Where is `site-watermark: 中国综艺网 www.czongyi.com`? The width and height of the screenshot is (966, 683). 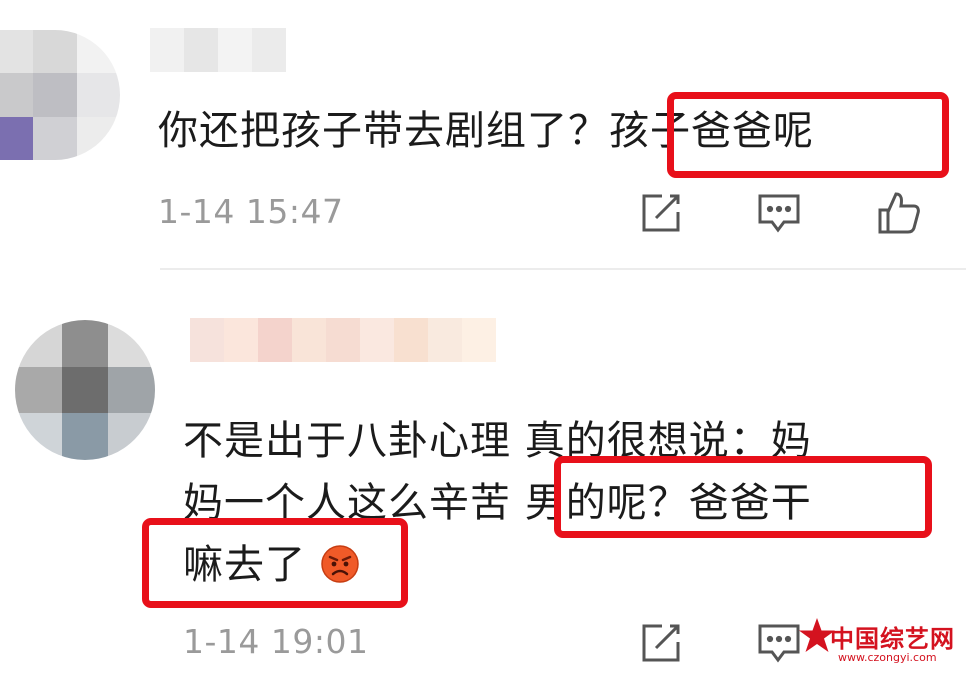
site-watermark: 中国综艺网 www.czongyi.com is located at coordinates (876, 641).